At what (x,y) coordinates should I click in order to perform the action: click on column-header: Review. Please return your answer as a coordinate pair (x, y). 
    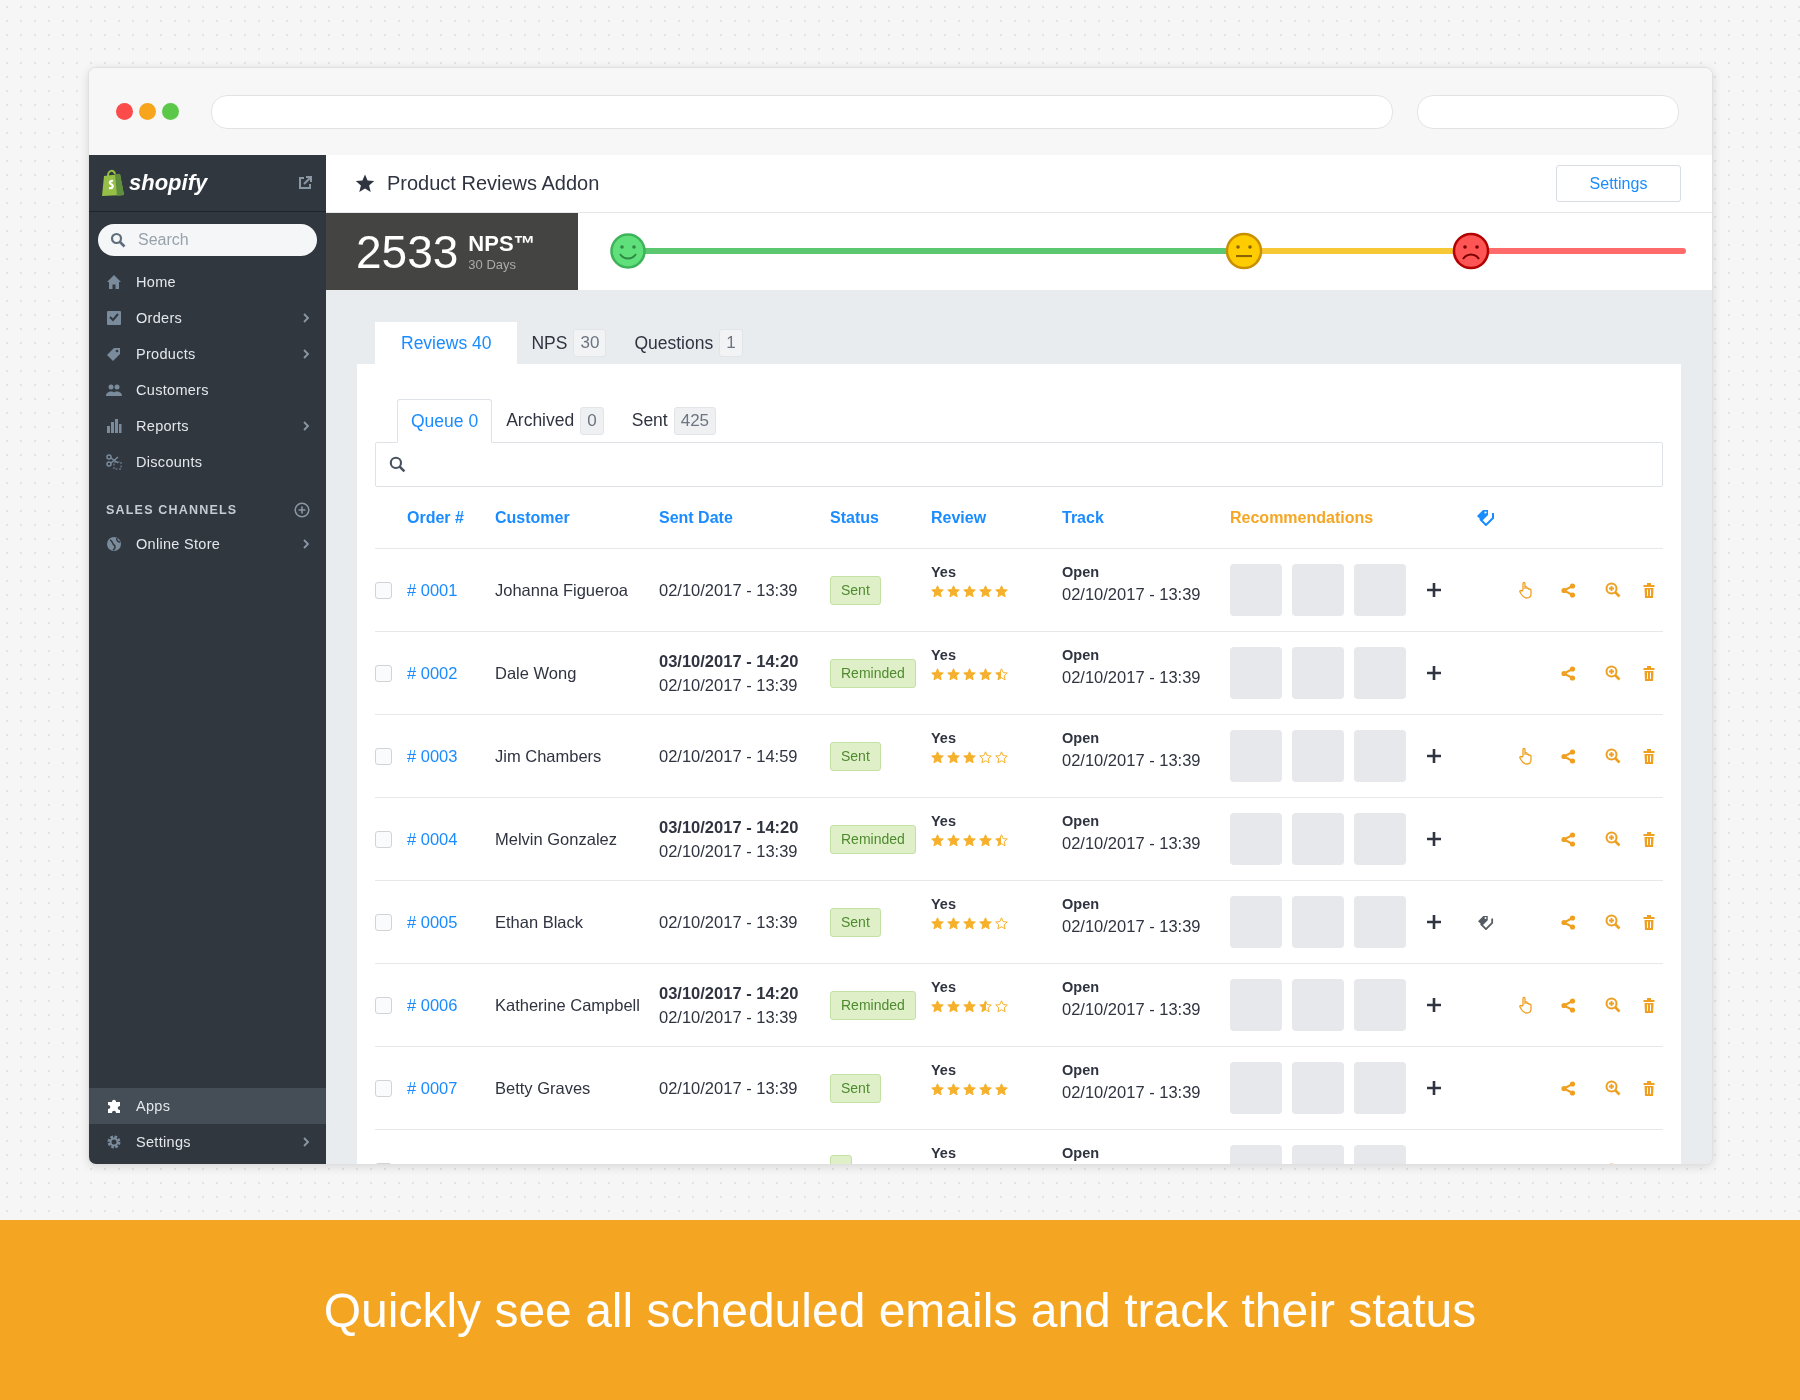
    Looking at the image, I should click on (996, 517).